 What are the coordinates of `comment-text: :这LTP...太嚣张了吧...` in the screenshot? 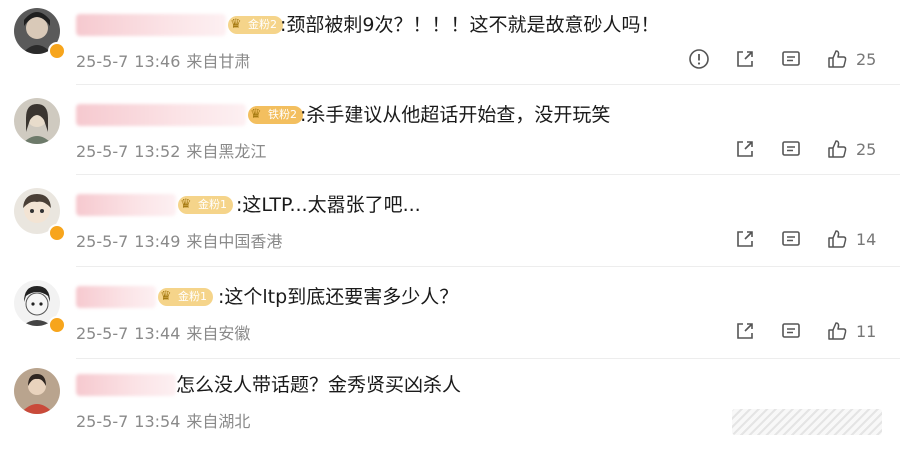 It's located at (328, 205).